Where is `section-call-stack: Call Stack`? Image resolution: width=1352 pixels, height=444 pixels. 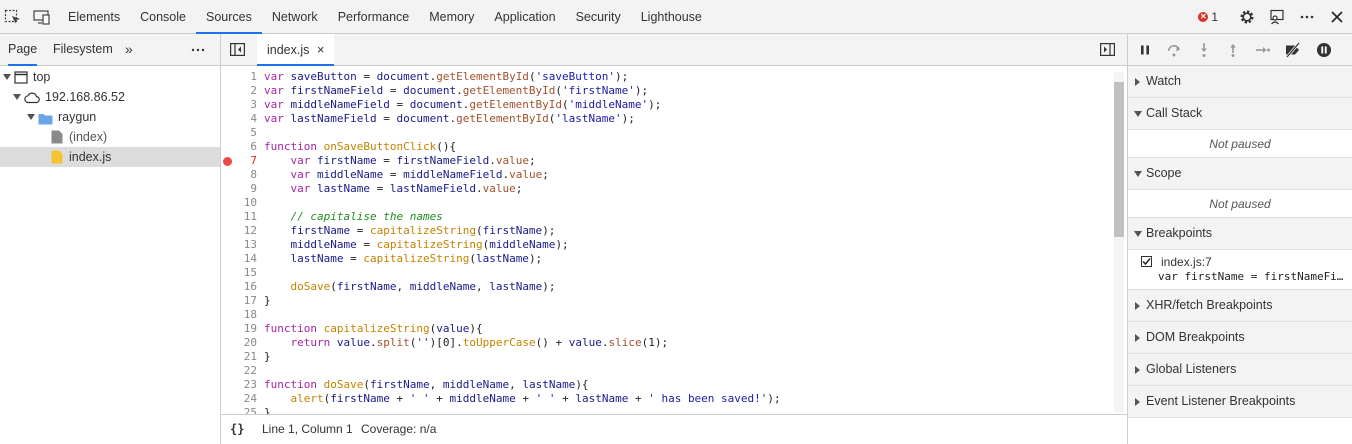 section-call-stack: Call Stack is located at coordinates (1240, 114).